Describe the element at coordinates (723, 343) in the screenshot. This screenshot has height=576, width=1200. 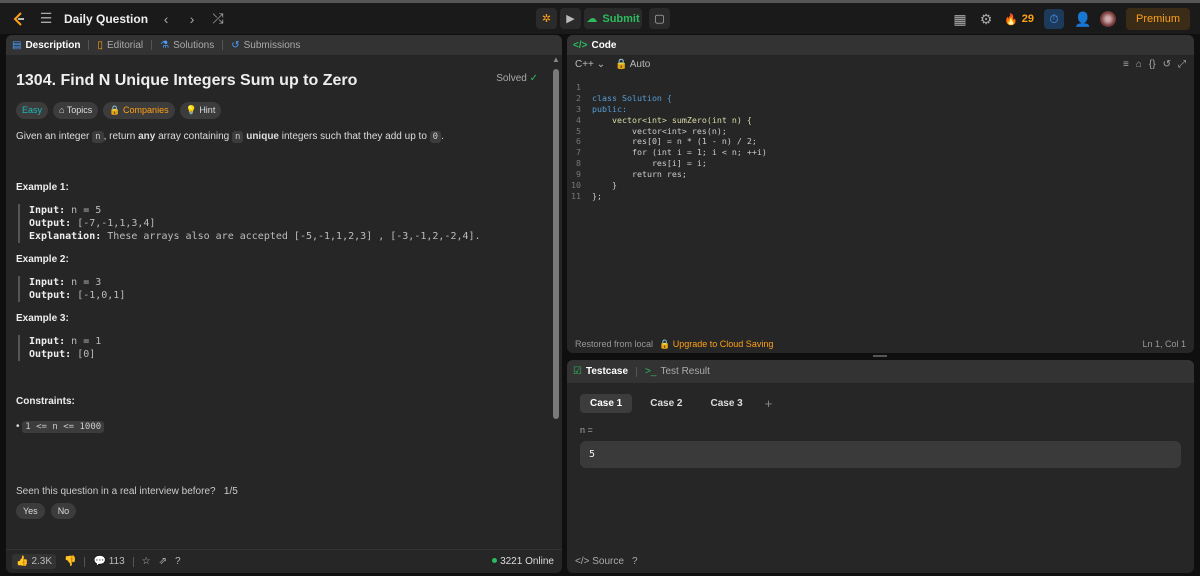
I see `upgrade-label: Upgrade to Cloud Saving` at that location.